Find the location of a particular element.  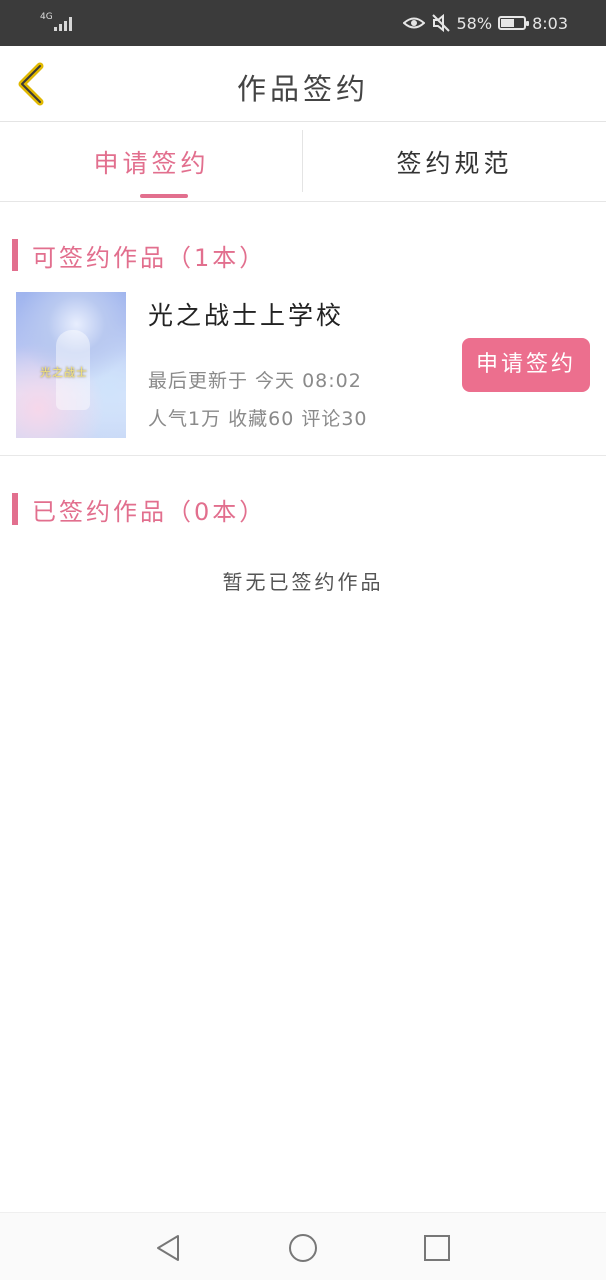

status-right: 58% 8:03 is located at coordinates (485, 23).